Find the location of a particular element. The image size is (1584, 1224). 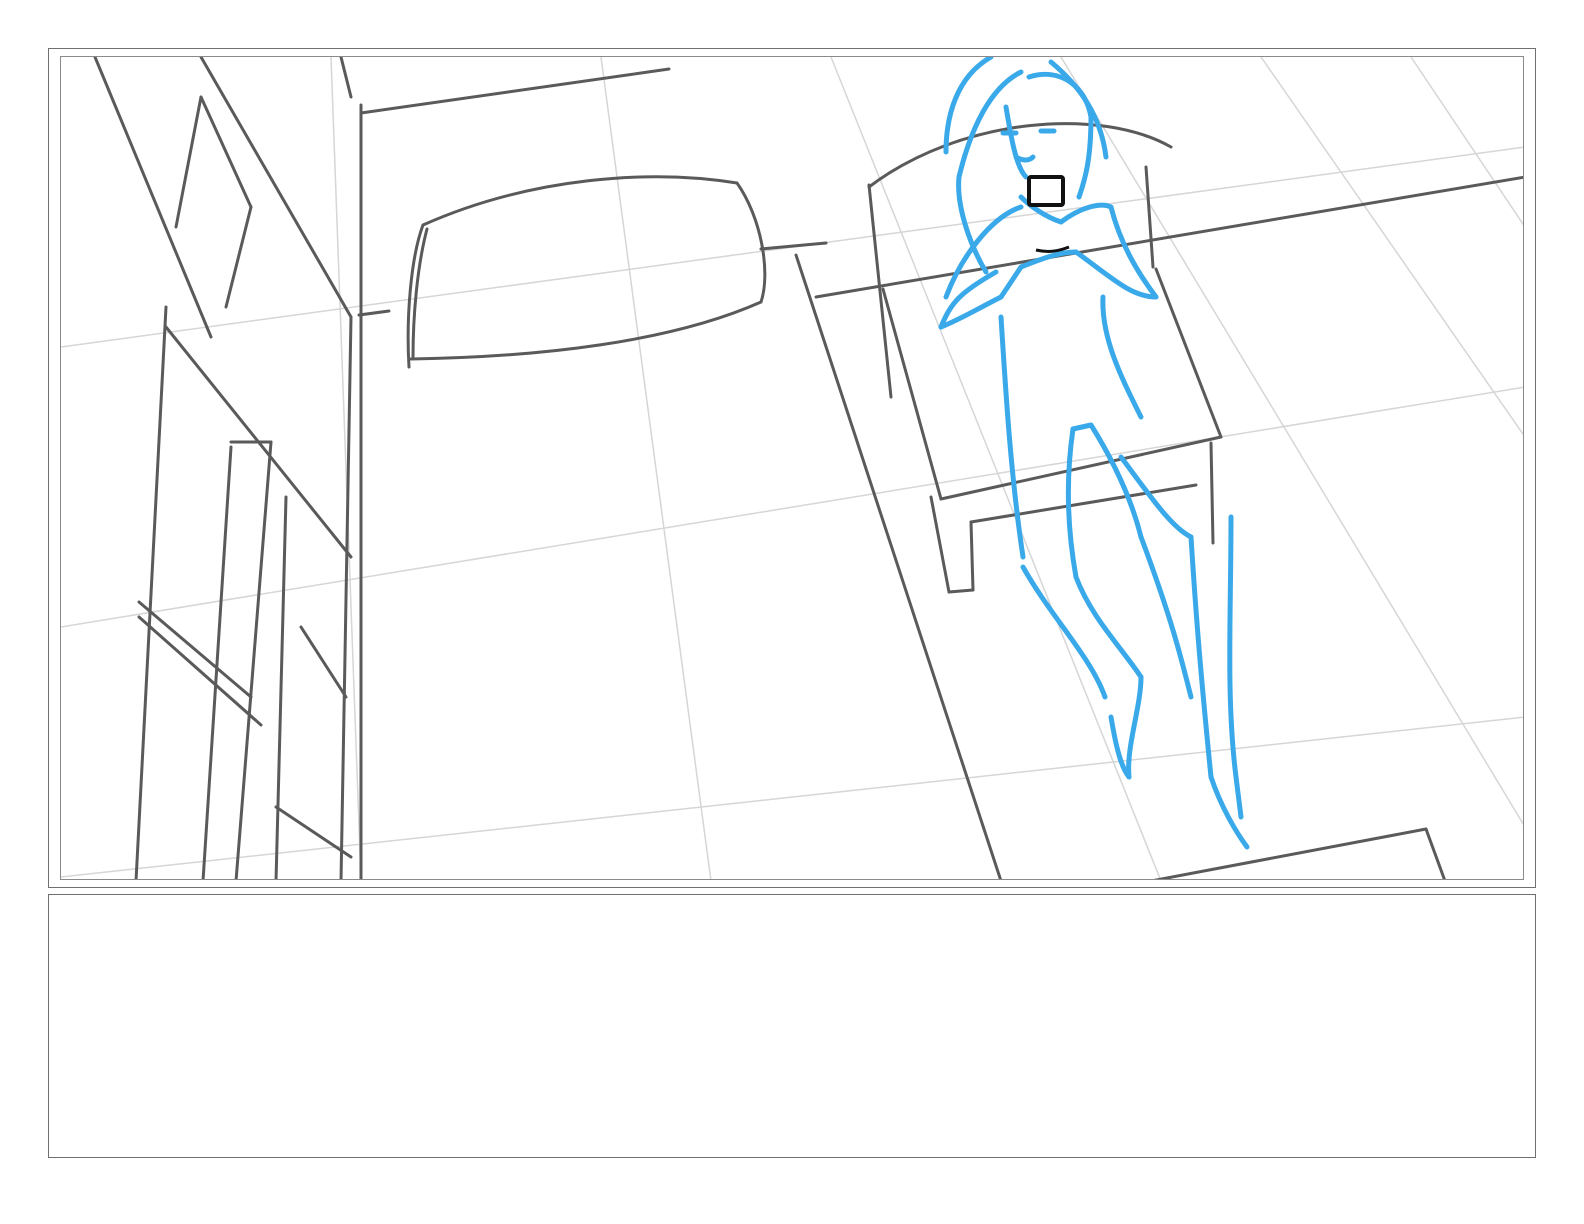

pillow-sketch is located at coordinates (586, 272).